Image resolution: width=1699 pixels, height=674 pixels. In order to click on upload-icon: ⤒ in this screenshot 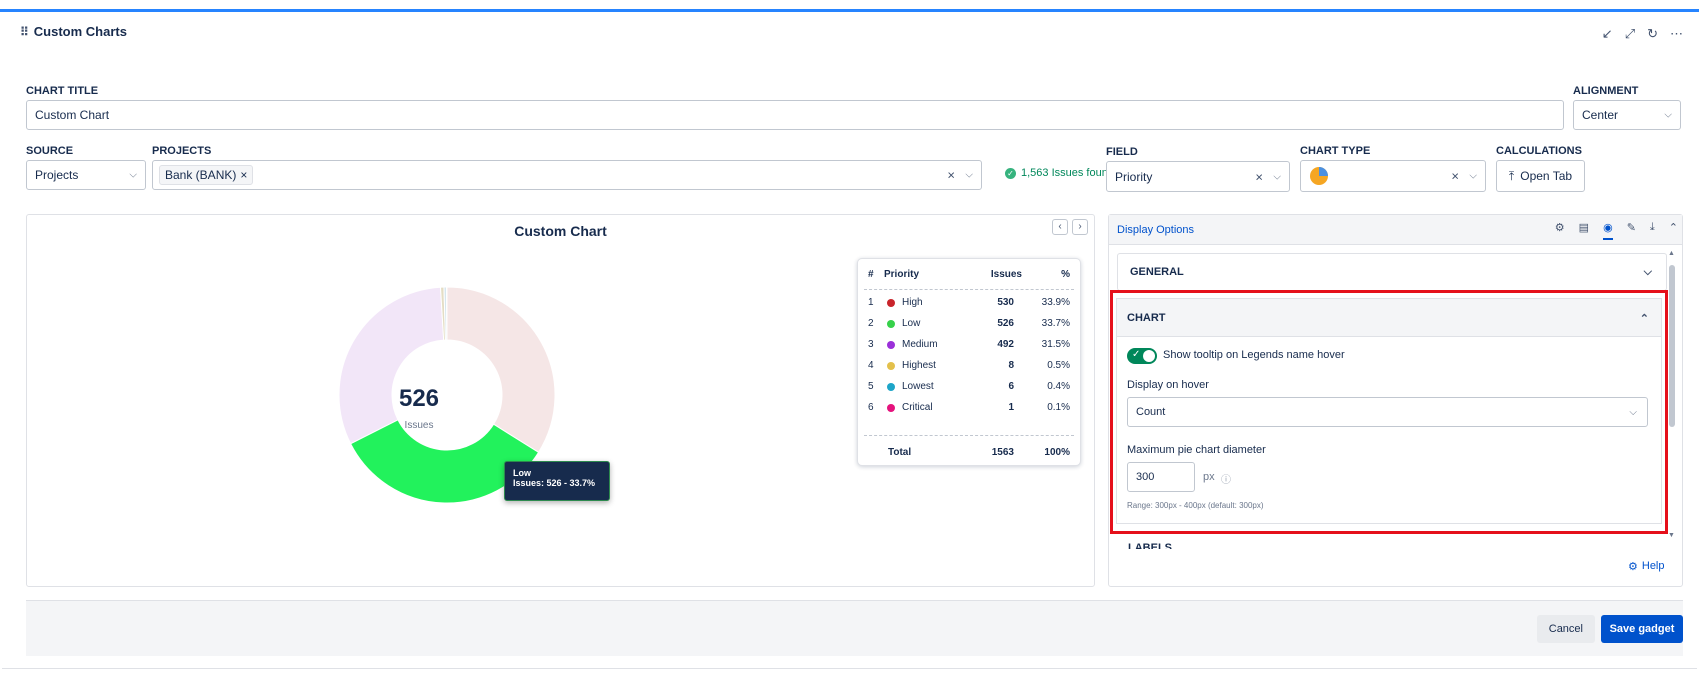, I will do `click(1511, 175)`.